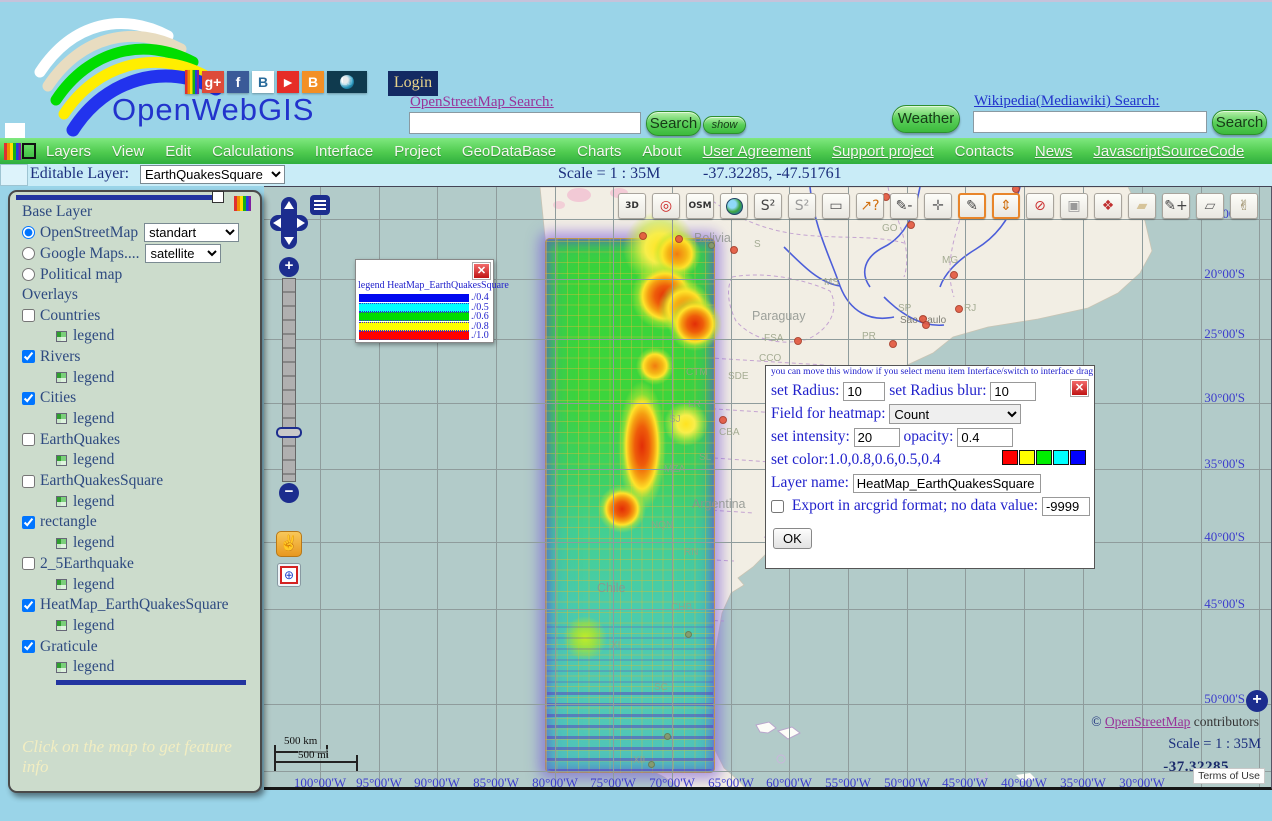  I want to click on export-arcgrid-checkbox, so click(777, 507).